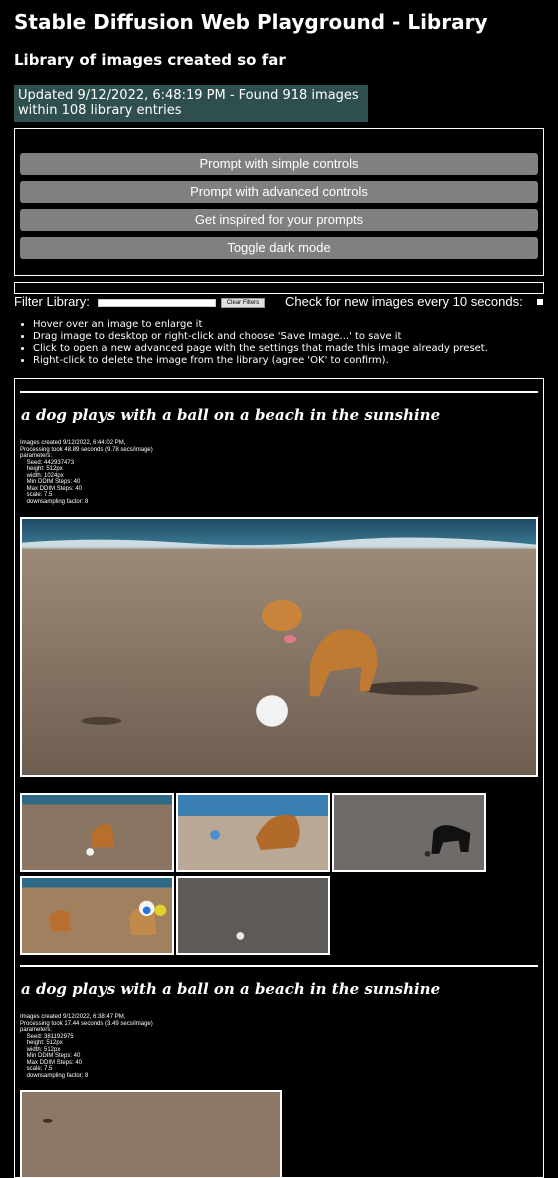 The height and width of the screenshot is (1178, 558). Describe the element at coordinates (150, 60) in the screenshot. I see `page-subtitle: Library of images created so far` at that location.